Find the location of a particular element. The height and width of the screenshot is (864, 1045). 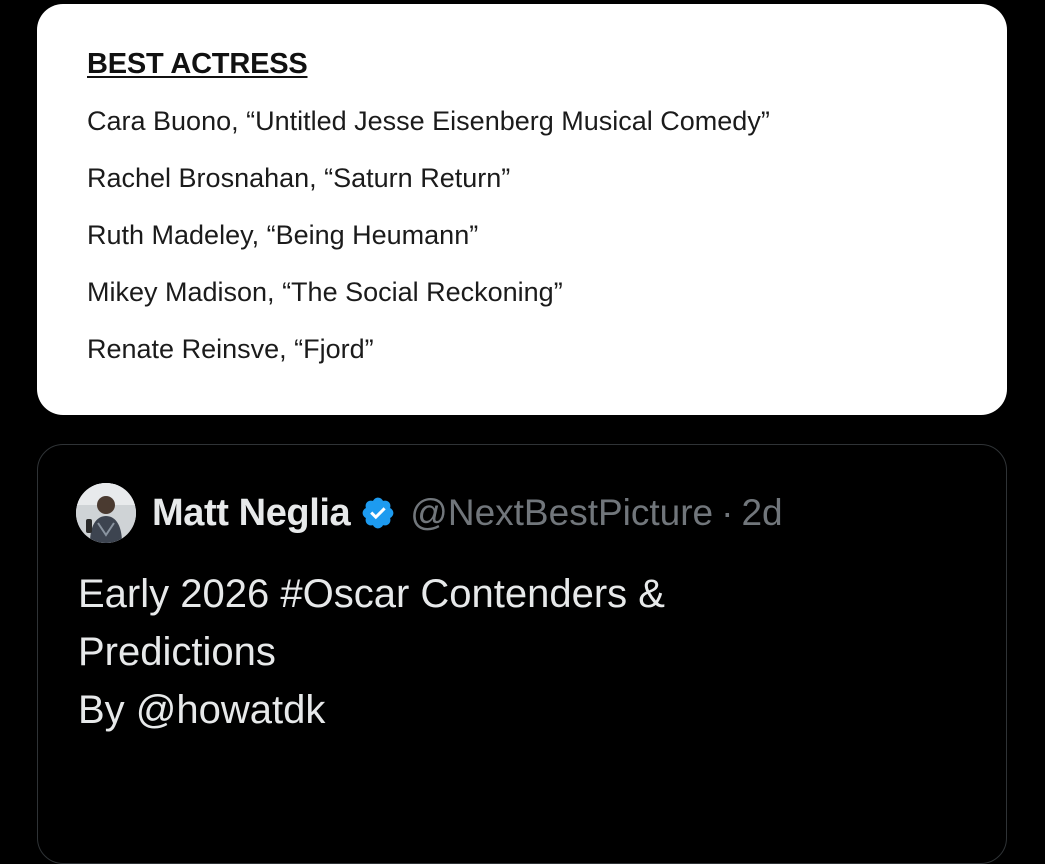

avatar is located at coordinates (106, 513).